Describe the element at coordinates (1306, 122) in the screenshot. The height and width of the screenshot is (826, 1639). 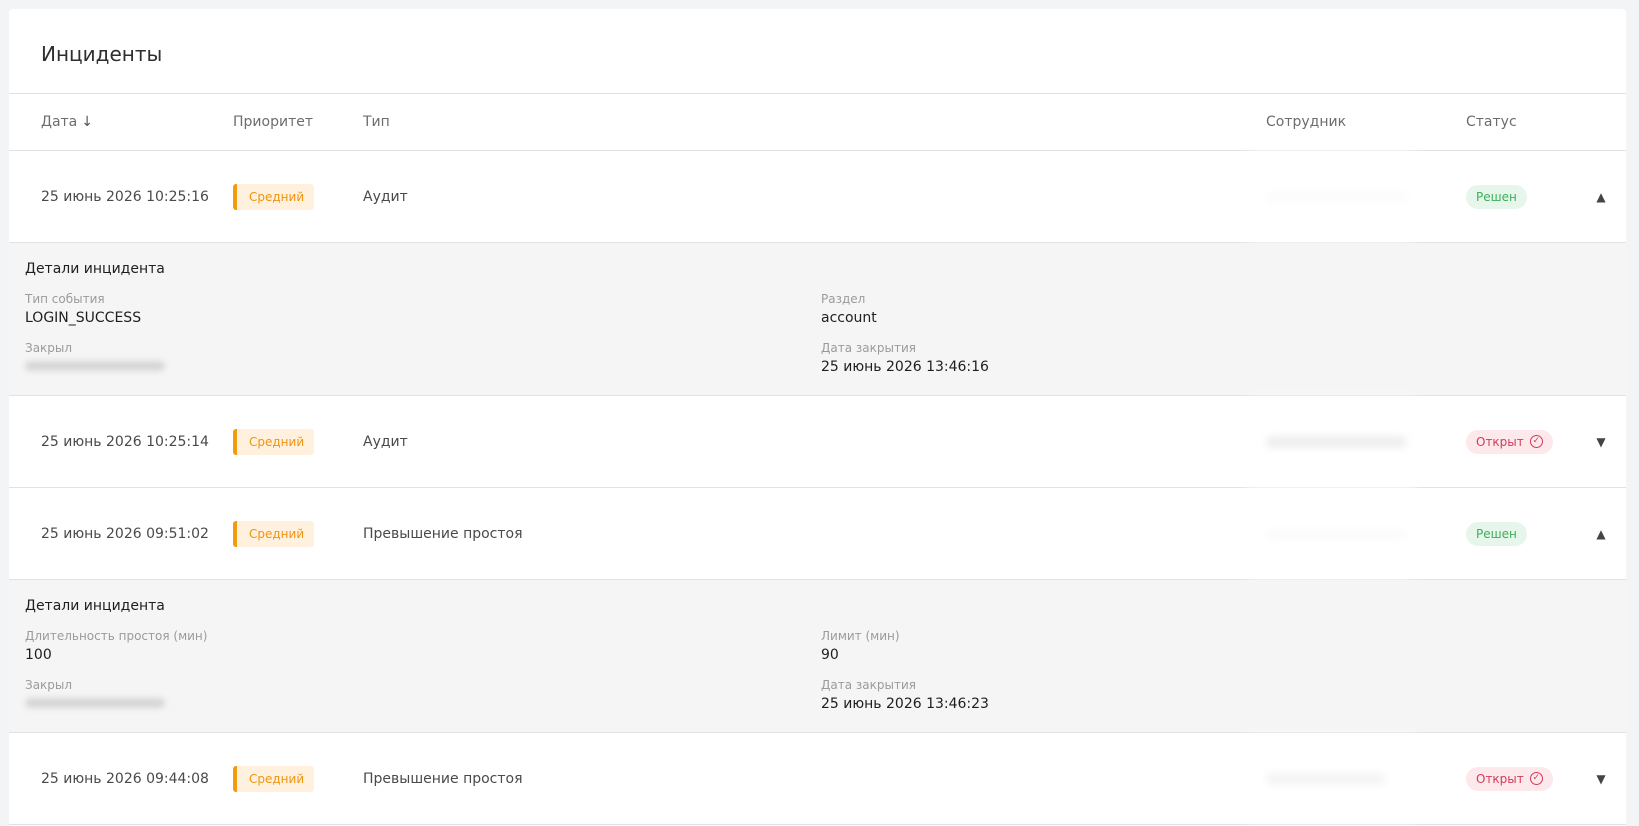
I see `column-header-employee: Сотрудник` at that location.